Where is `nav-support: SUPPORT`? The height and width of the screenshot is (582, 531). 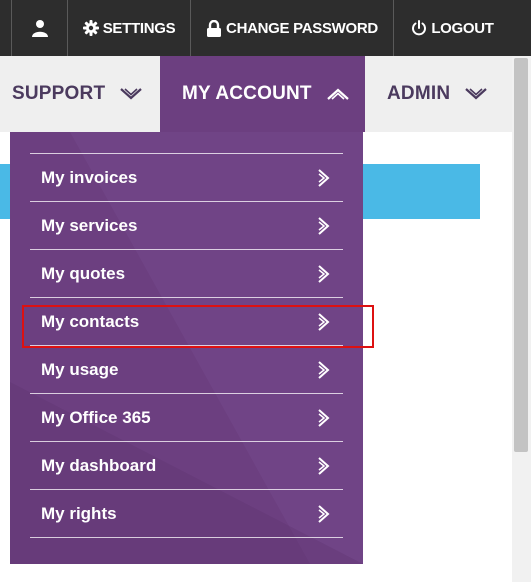
nav-support: SUPPORT is located at coordinates (80, 94).